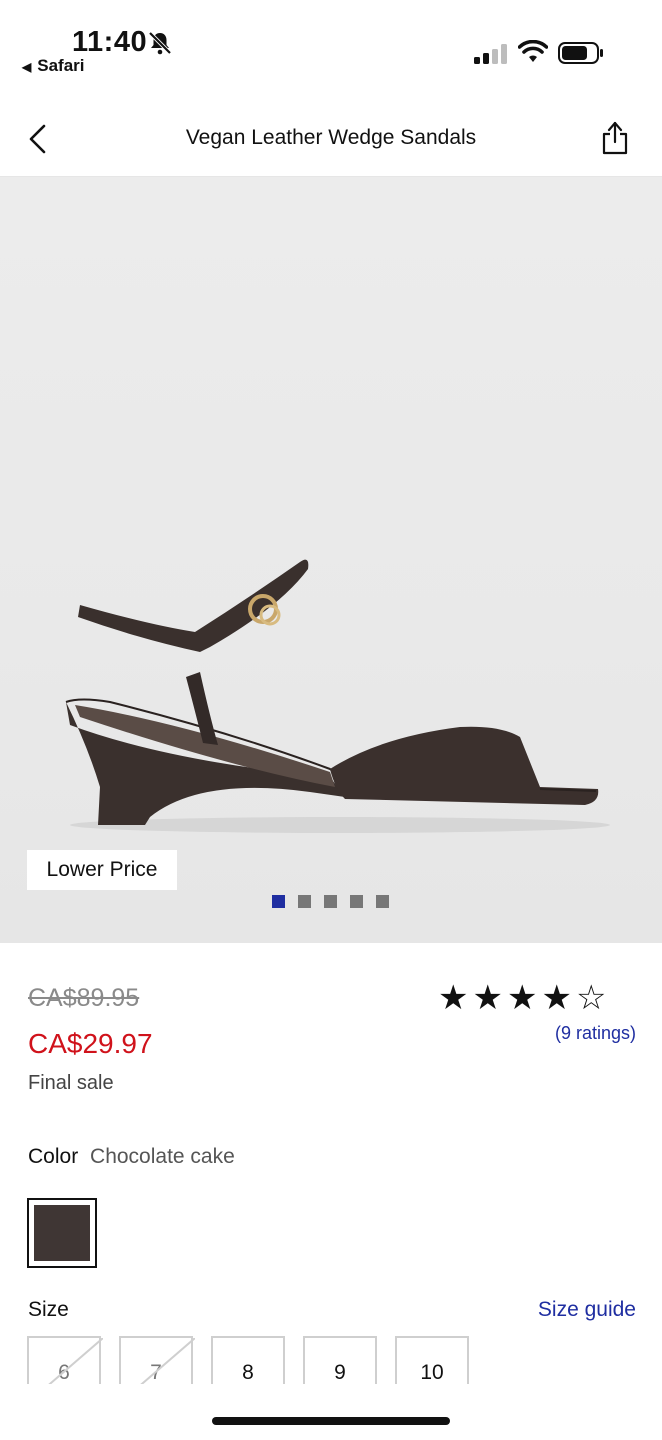 Image resolution: width=662 pixels, height=1440 pixels. What do you see at coordinates (160, 43) in the screenshot?
I see `silent-bell-icon` at bounding box center [160, 43].